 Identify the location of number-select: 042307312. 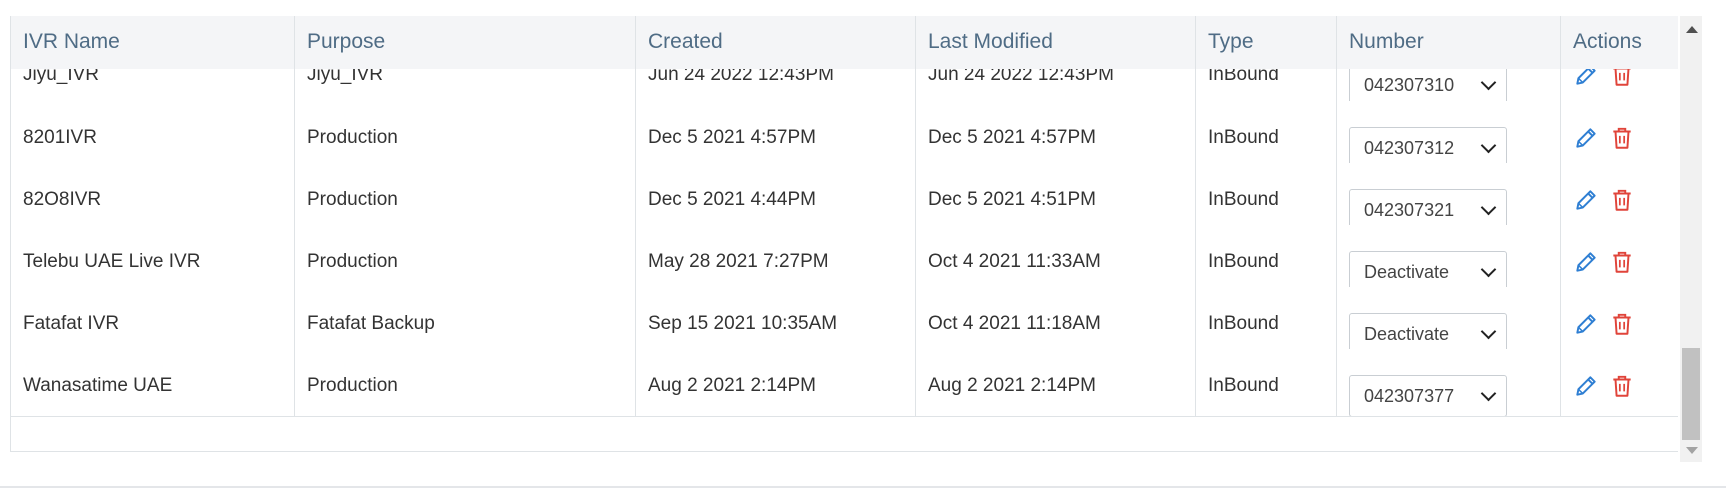
(1428, 147).